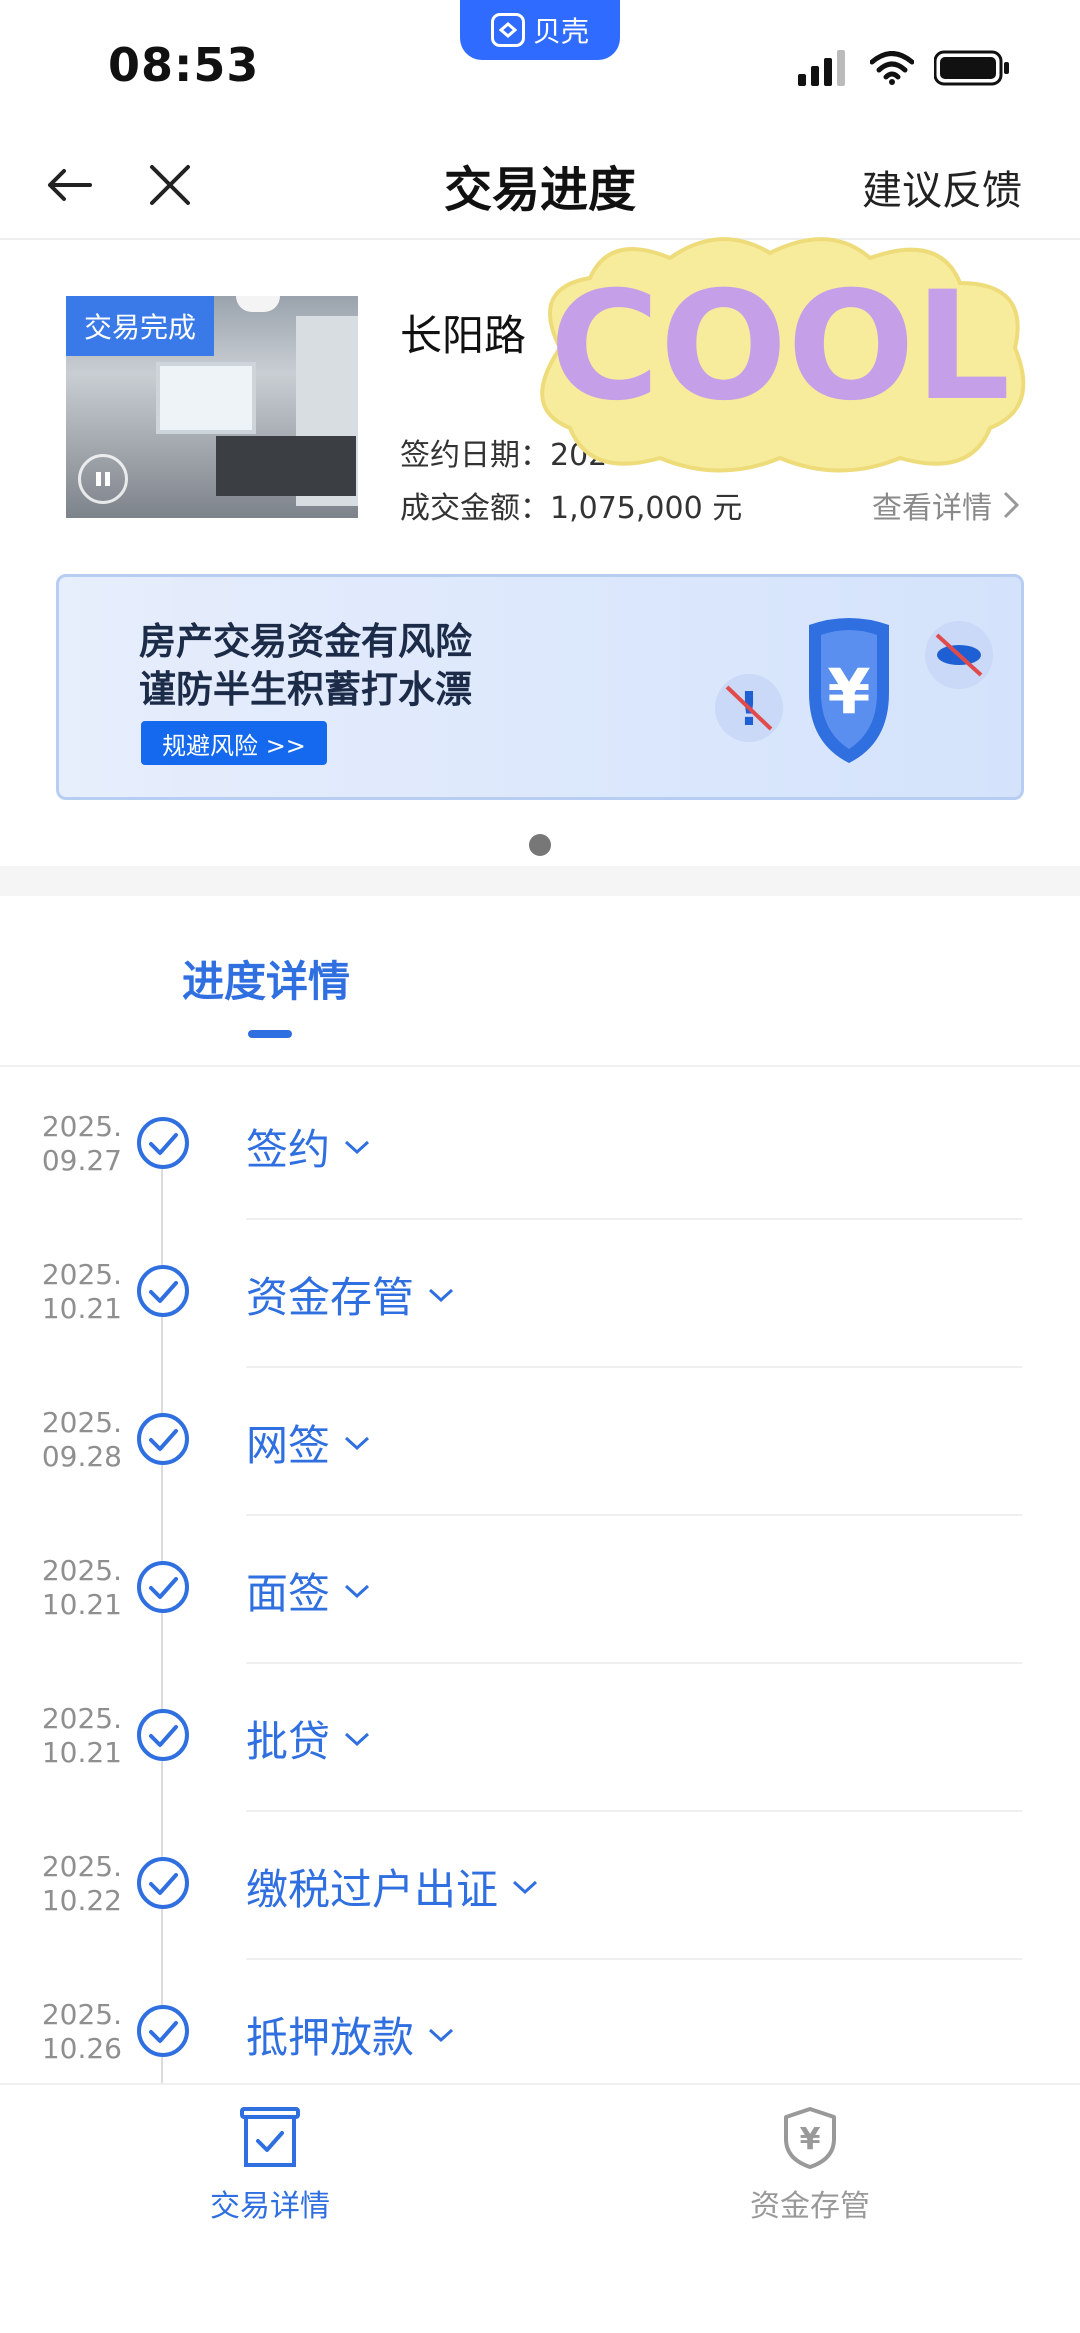 This screenshot has width=1080, height=2333. I want to click on photo-bed, so click(286, 466).